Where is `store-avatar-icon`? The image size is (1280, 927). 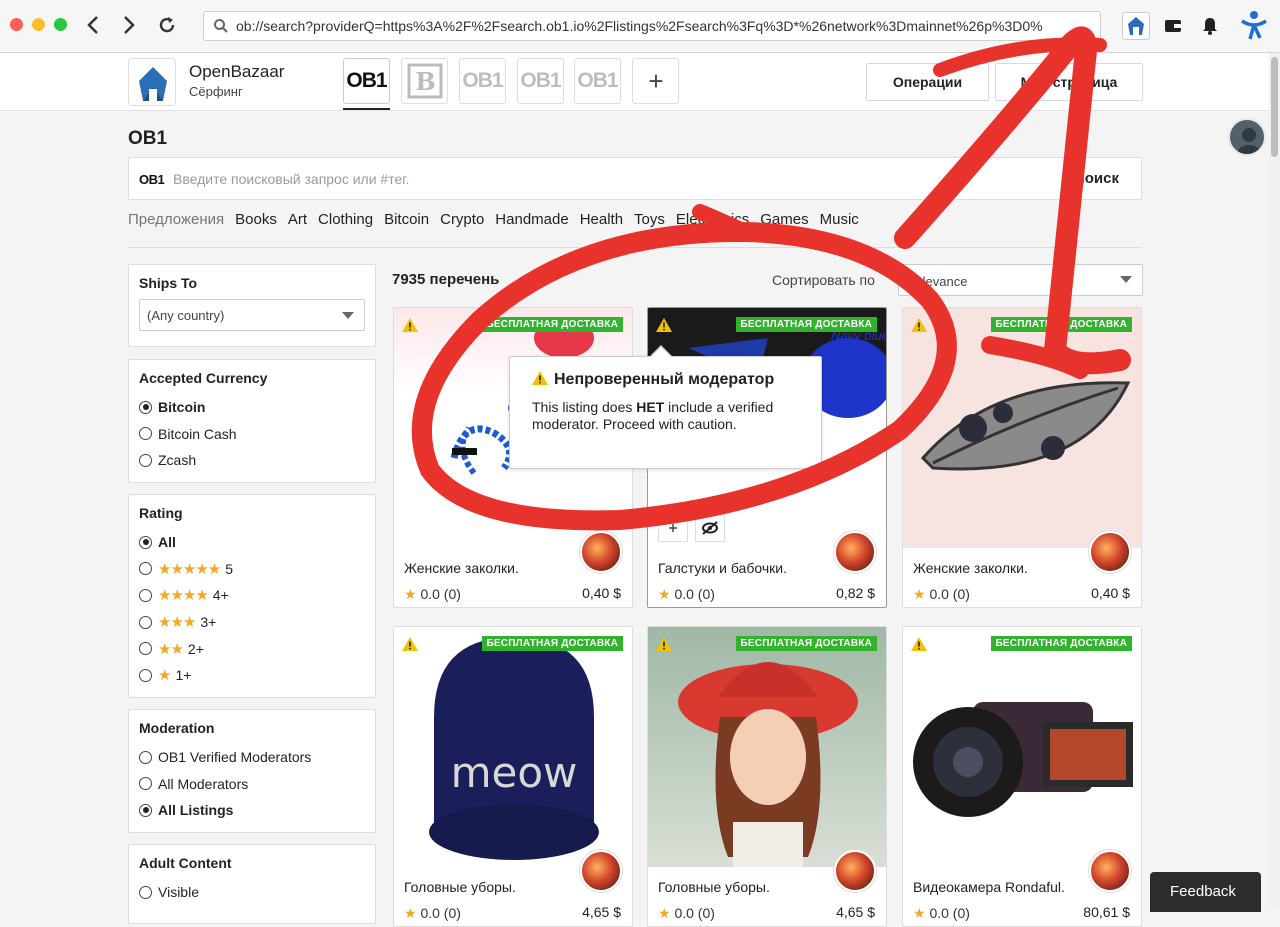 store-avatar-icon is located at coordinates (1136, 26).